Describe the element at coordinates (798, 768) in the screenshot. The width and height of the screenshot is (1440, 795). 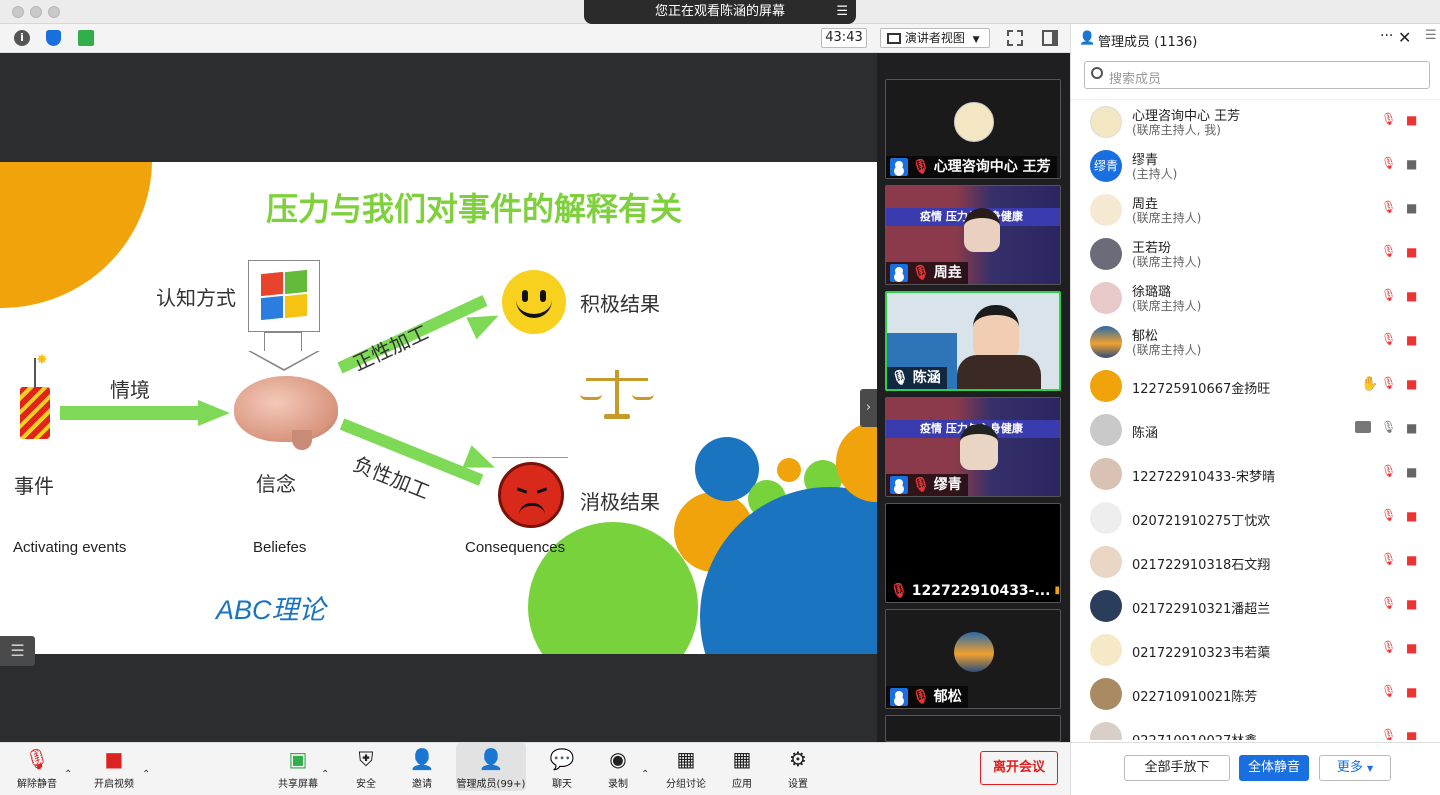
I see `settings-button: ⚙ 设置` at that location.